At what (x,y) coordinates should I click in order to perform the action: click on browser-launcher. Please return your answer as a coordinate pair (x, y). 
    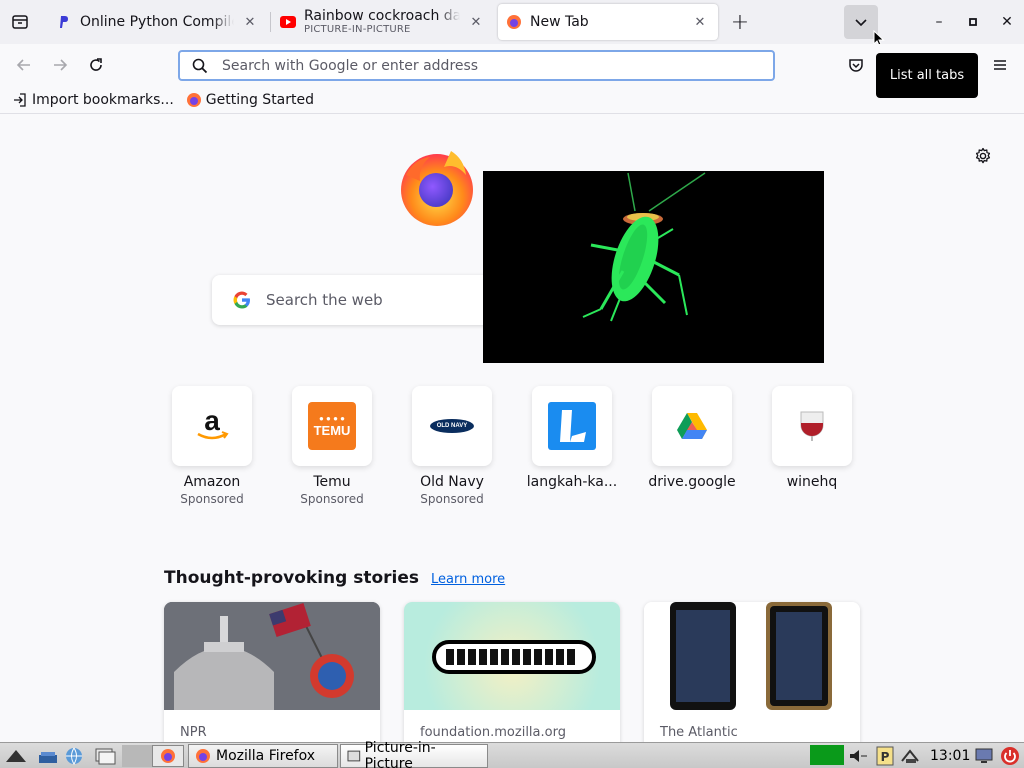
    Looking at the image, I should click on (74, 756).